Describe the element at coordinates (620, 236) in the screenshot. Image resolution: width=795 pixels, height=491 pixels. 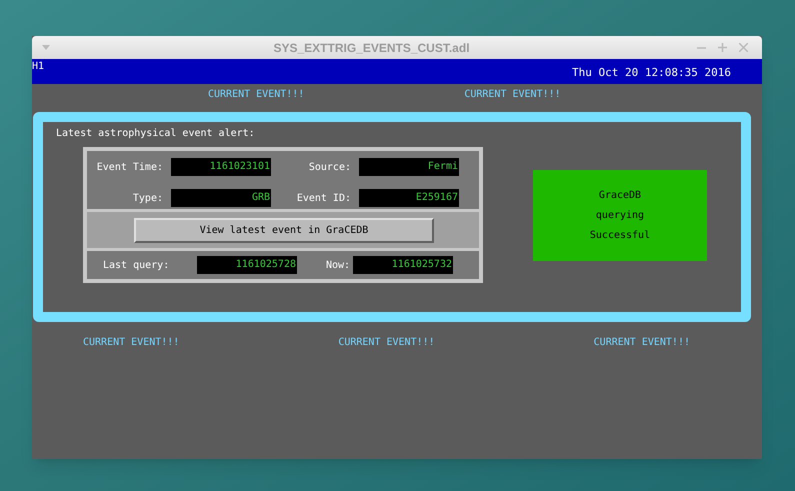
I see `status-text: Successful` at that location.